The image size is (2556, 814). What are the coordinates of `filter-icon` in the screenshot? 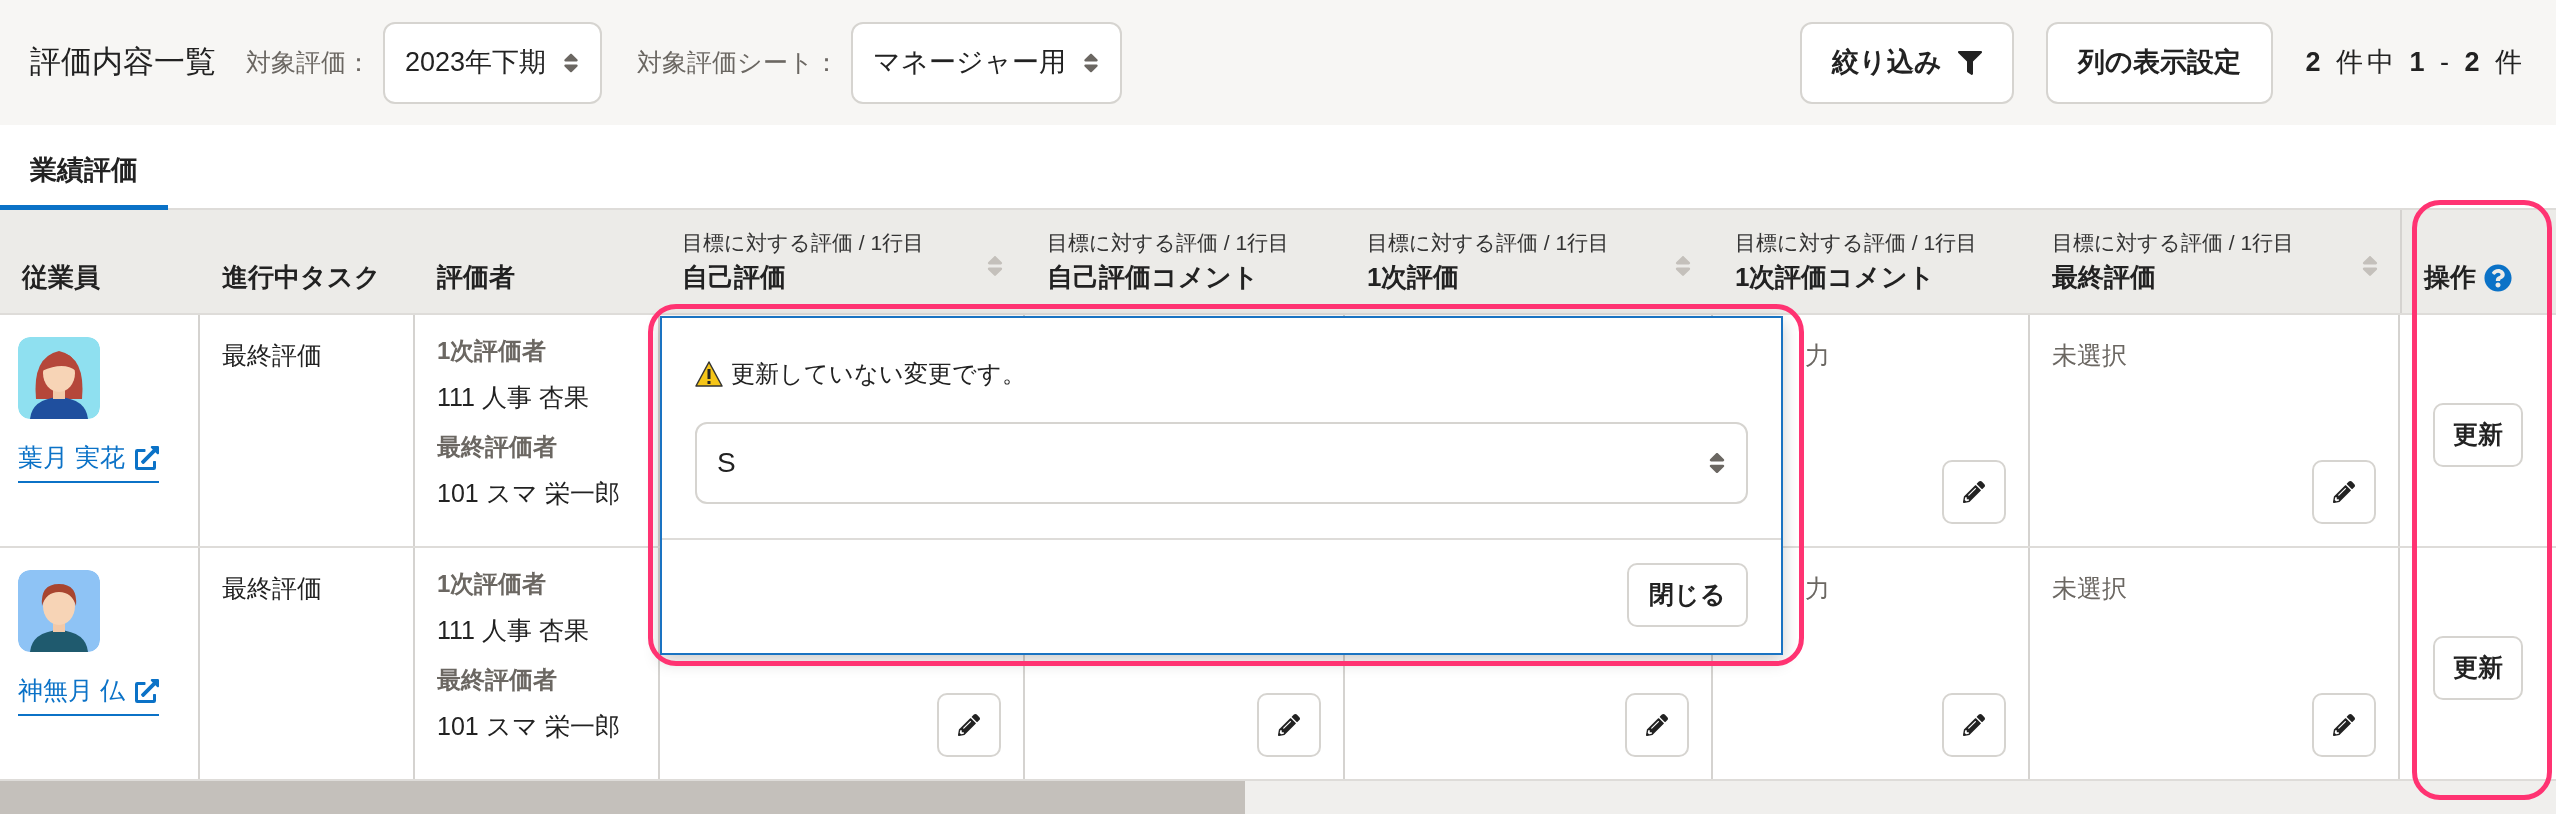 It's located at (1970, 62).